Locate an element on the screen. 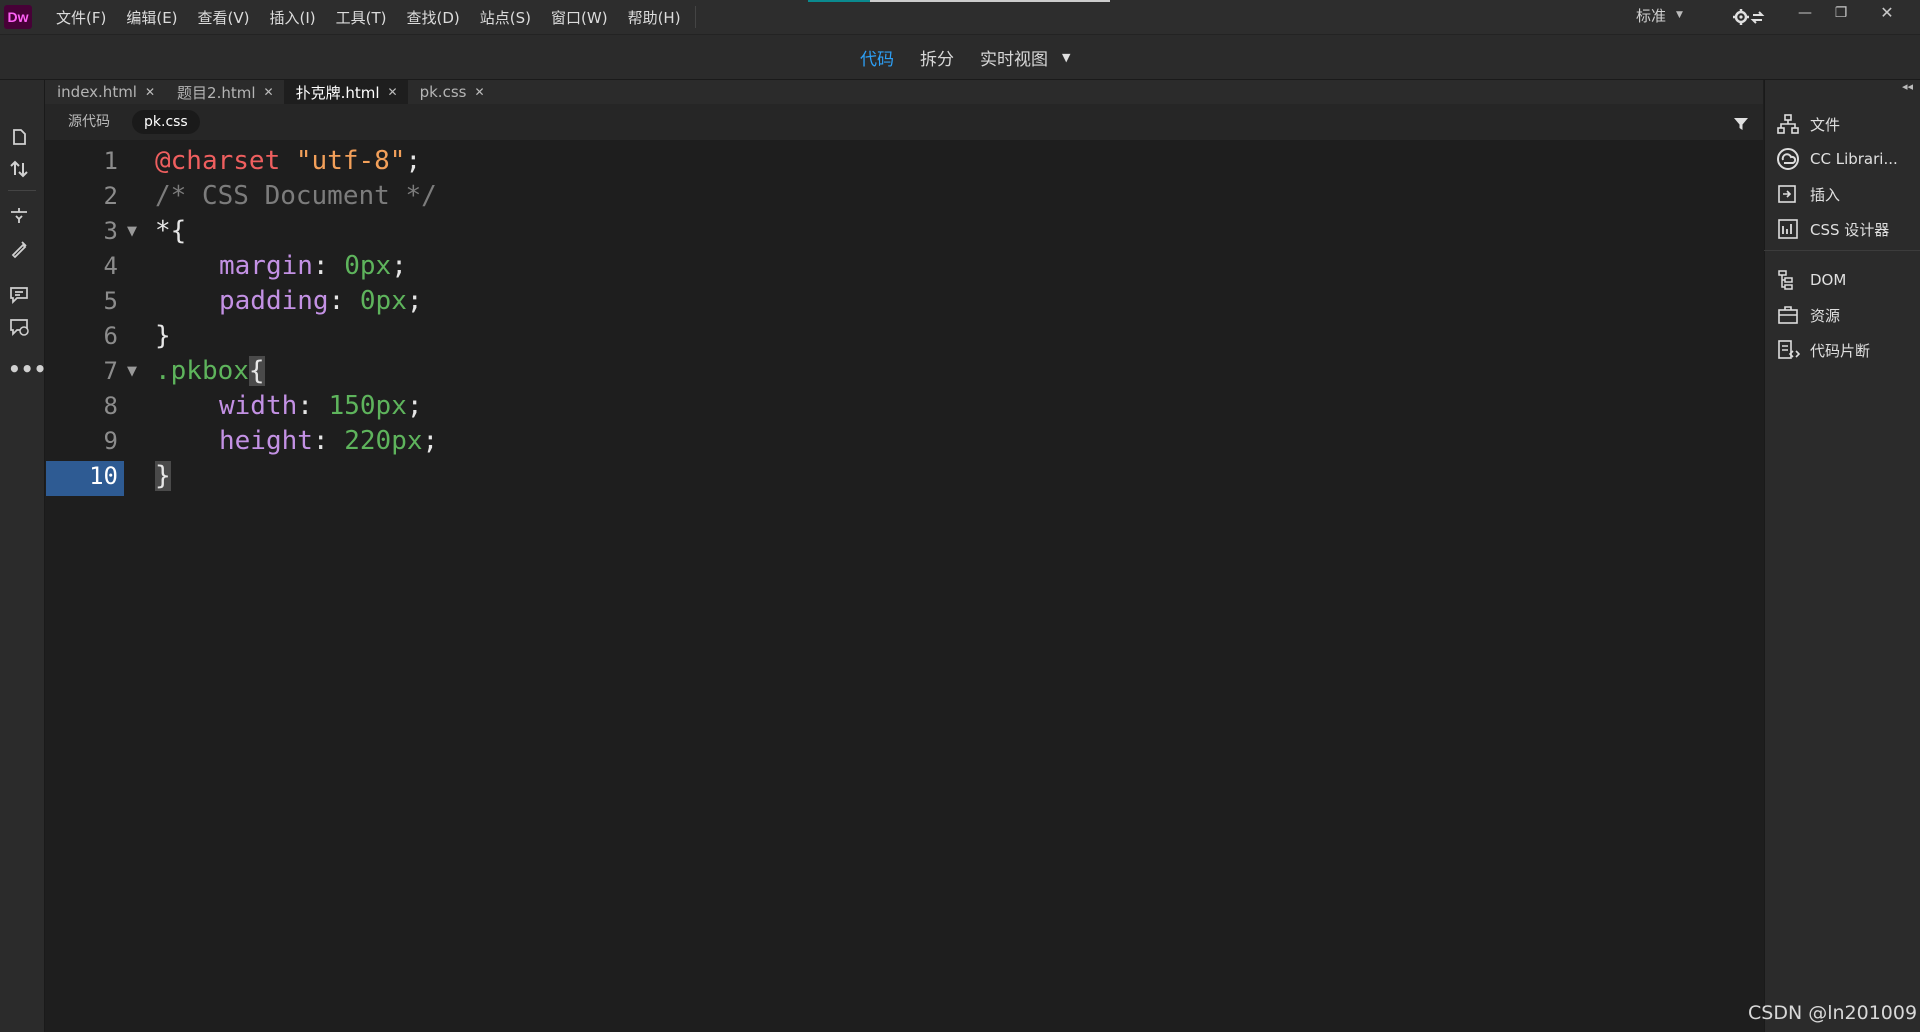  view-dropdown-icon: ▼ is located at coordinates (1066, 57).